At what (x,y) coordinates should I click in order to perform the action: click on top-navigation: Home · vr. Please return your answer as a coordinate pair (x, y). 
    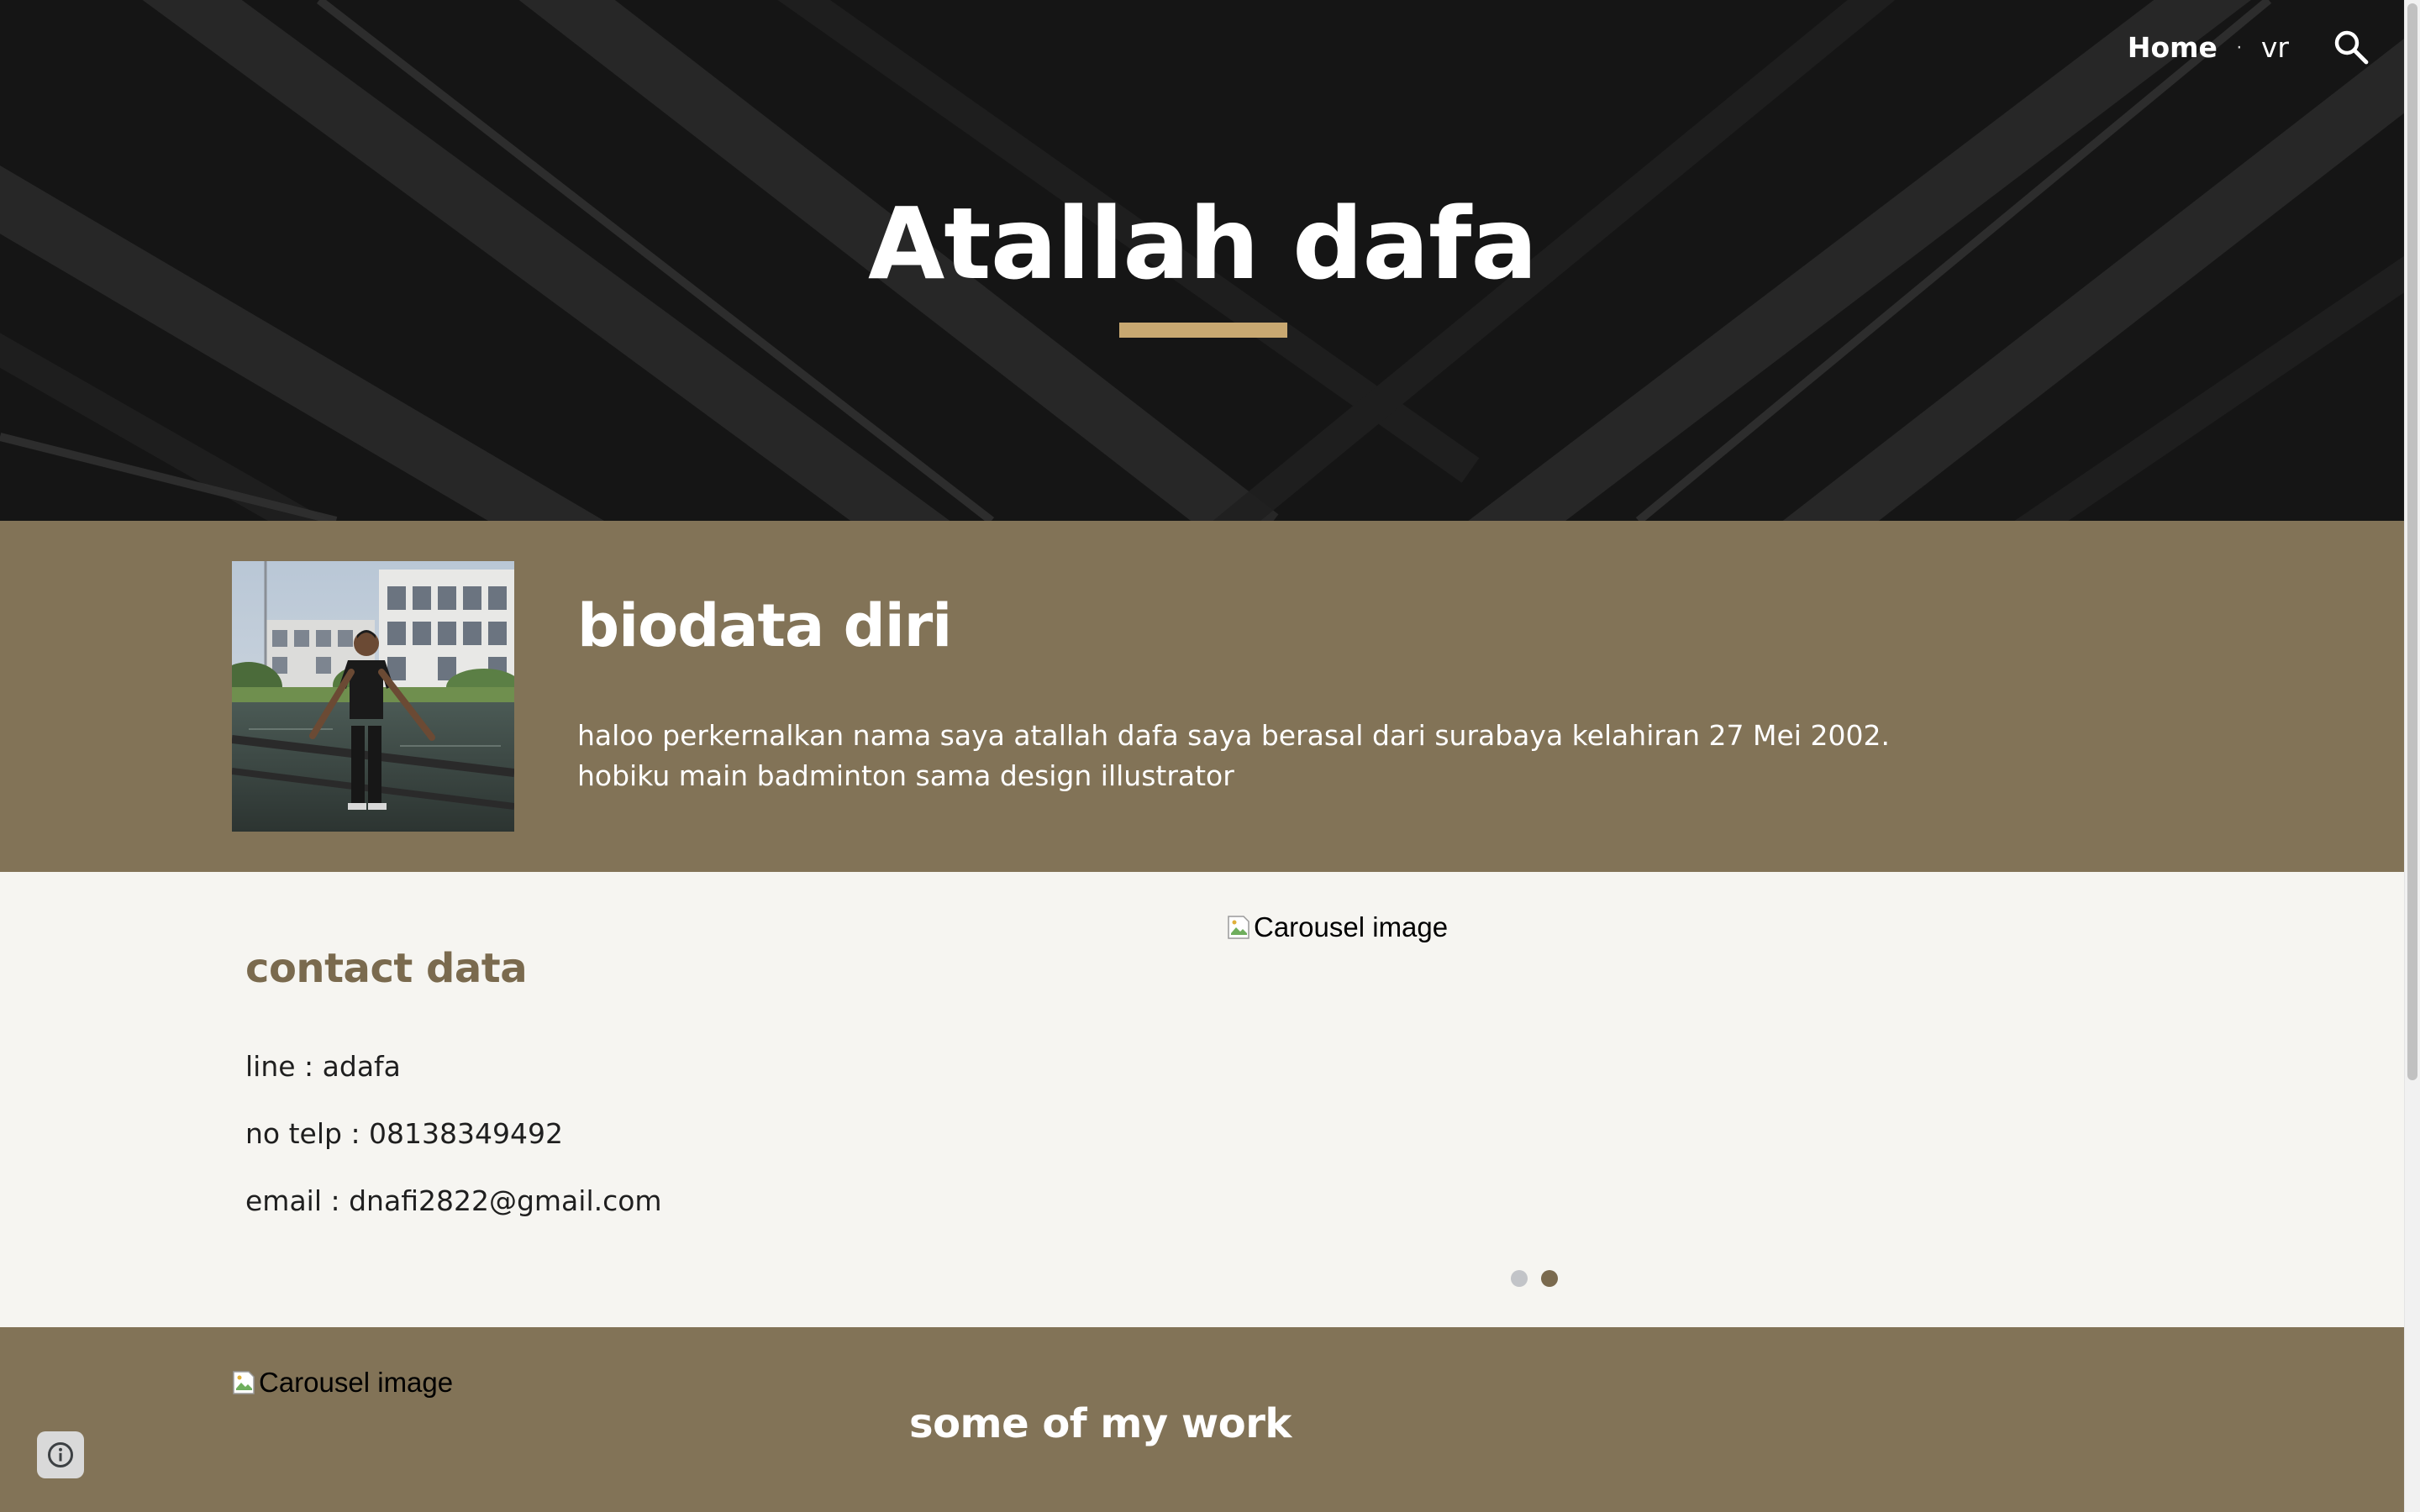
    Looking at the image, I should click on (2249, 47).